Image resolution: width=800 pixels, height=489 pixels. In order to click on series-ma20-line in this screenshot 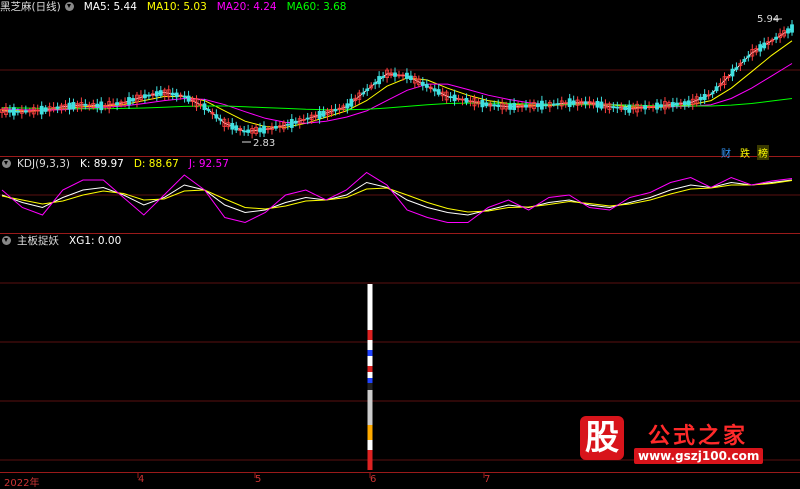, I will do `click(397, 93)`.